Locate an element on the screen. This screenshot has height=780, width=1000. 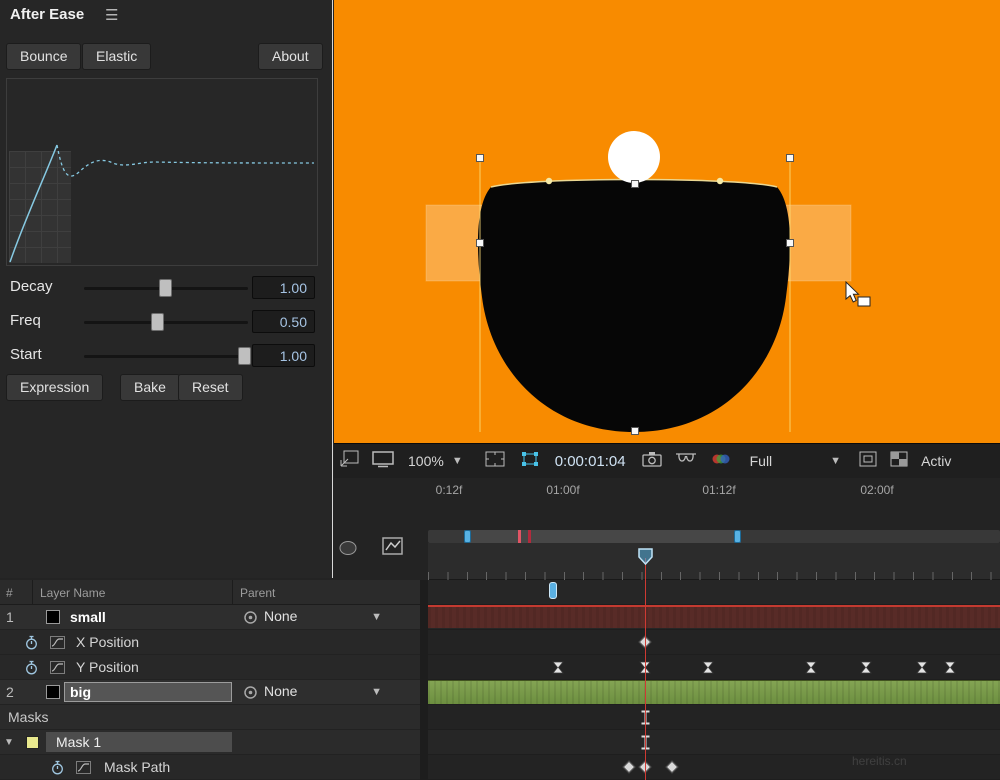
property-name: Y Position is located at coordinates (107, 667).